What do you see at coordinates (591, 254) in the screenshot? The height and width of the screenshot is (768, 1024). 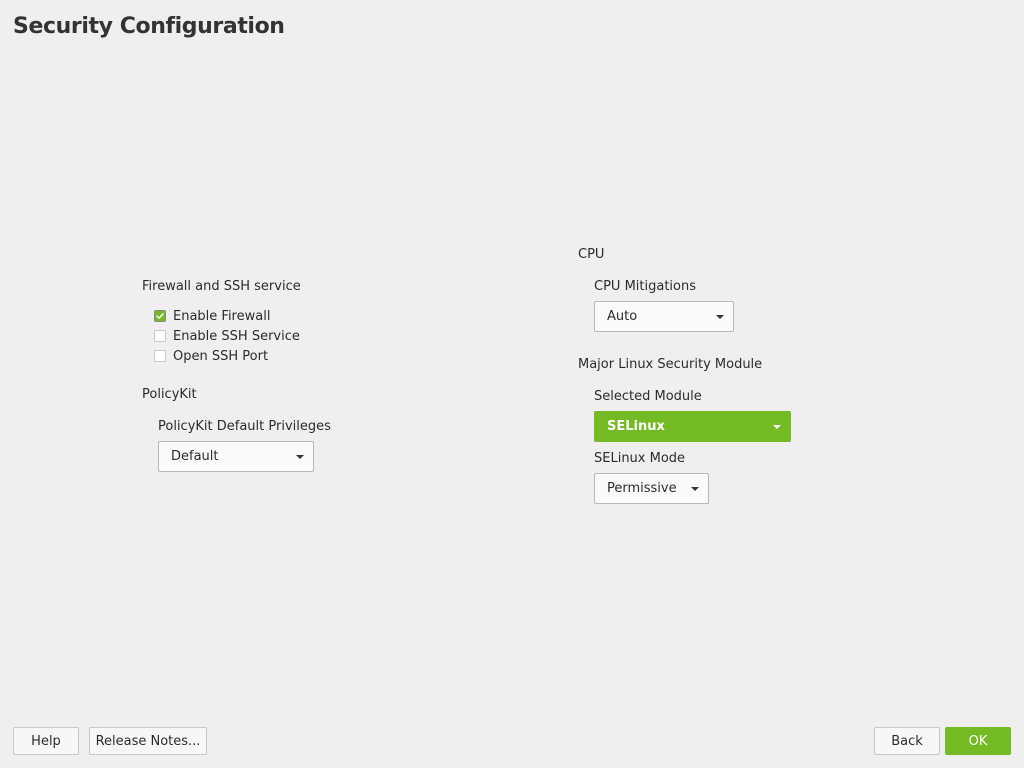 I see `cpu-section-heading: CPU` at bounding box center [591, 254].